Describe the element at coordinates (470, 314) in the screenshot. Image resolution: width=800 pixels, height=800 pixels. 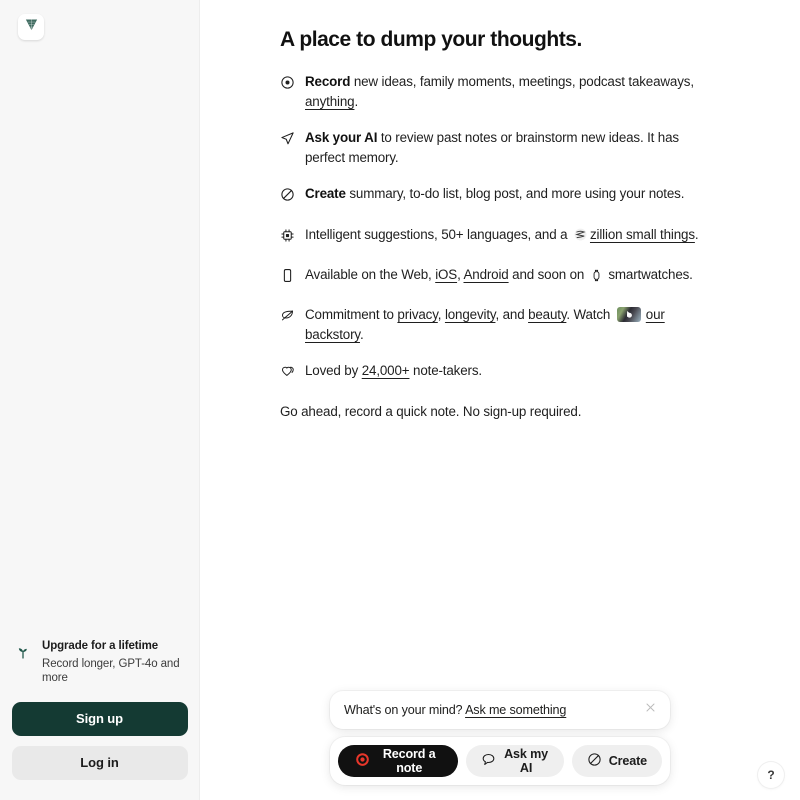
I see `longevity-link: longevity` at that location.